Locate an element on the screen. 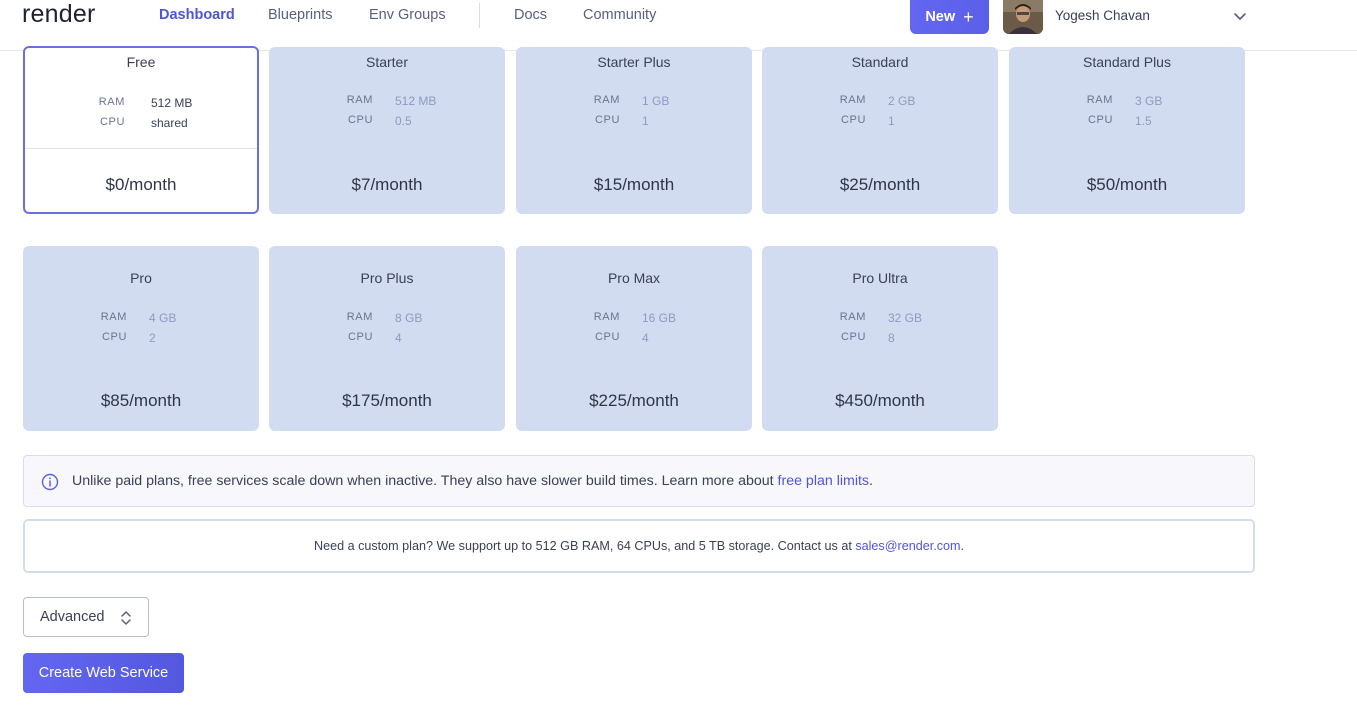 The height and width of the screenshot is (709, 1357). new-button-label: New is located at coordinates (940, 17).